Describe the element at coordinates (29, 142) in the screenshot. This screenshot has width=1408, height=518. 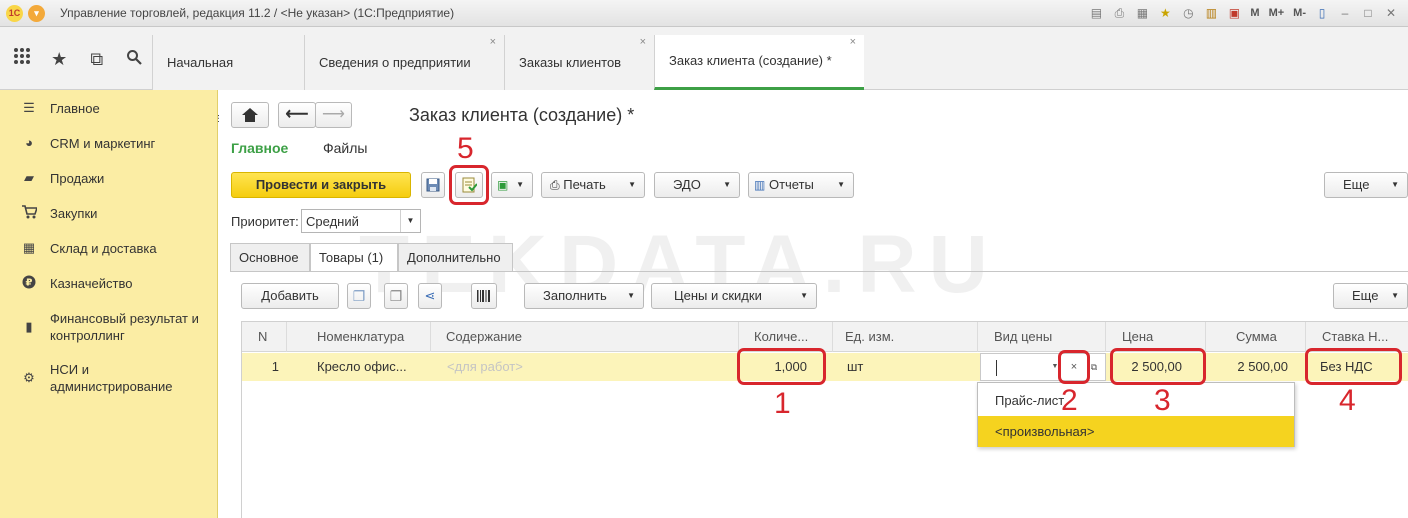
I see `pie-chart-icon: ◕` at that location.